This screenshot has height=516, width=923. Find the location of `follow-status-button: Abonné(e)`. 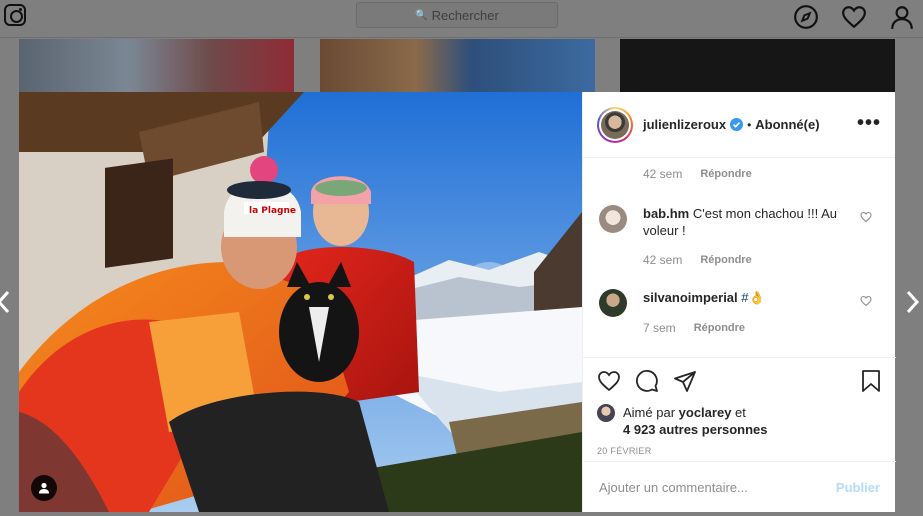

follow-status-button: Abonné(e) is located at coordinates (787, 124).